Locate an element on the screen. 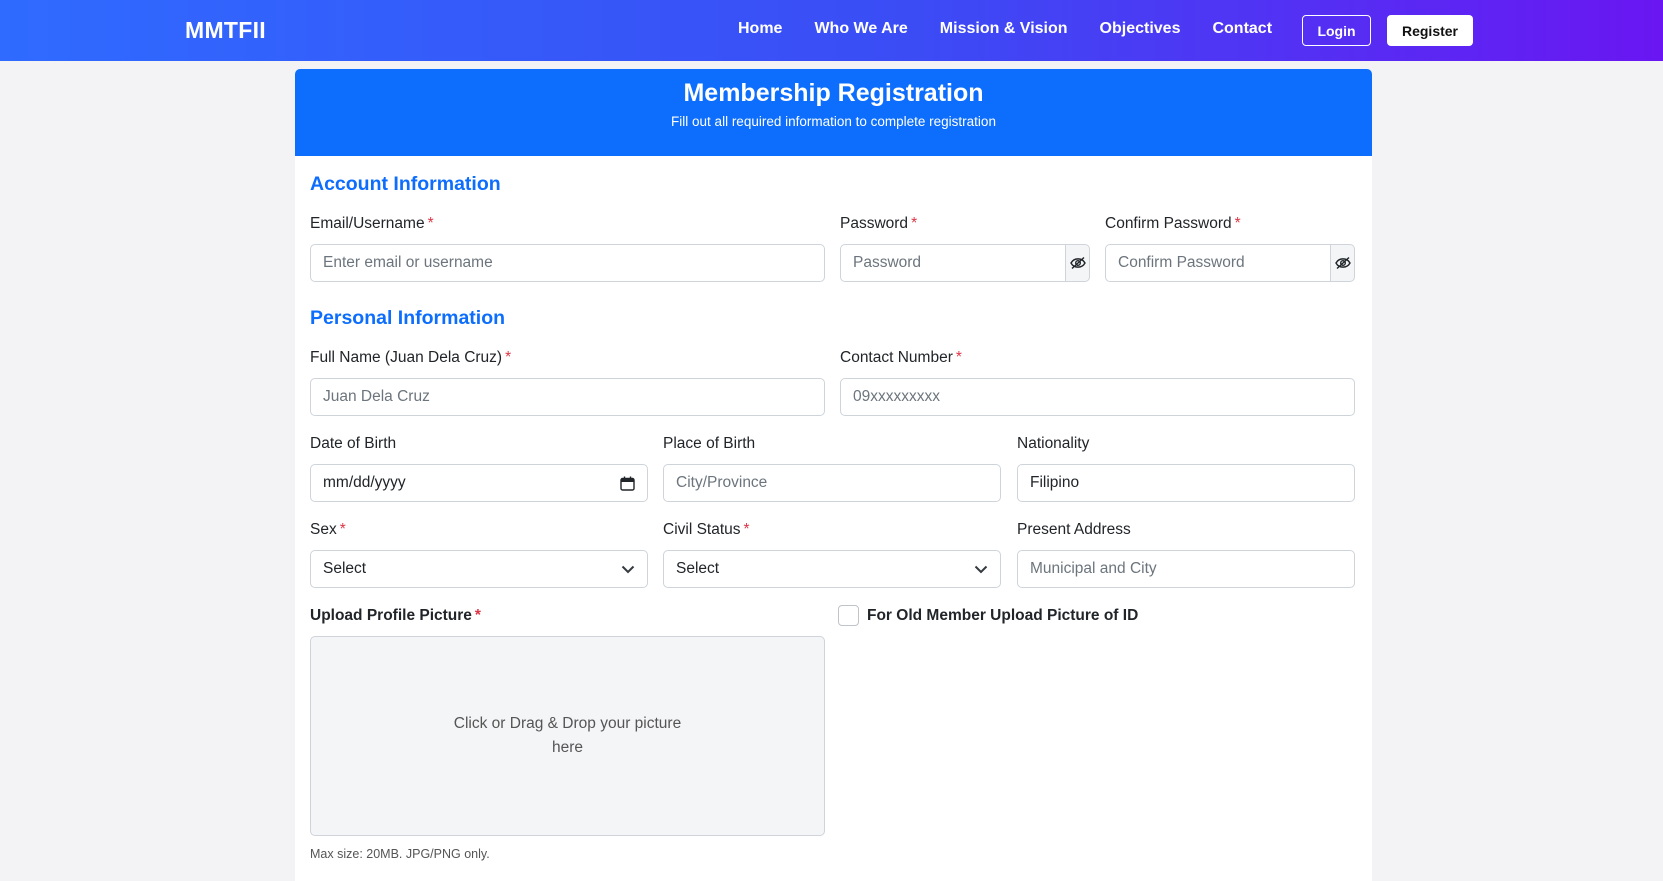 Image resolution: width=1663 pixels, height=881 pixels. nav-link-mission-vision: Mission & Vision is located at coordinates (1004, 29).